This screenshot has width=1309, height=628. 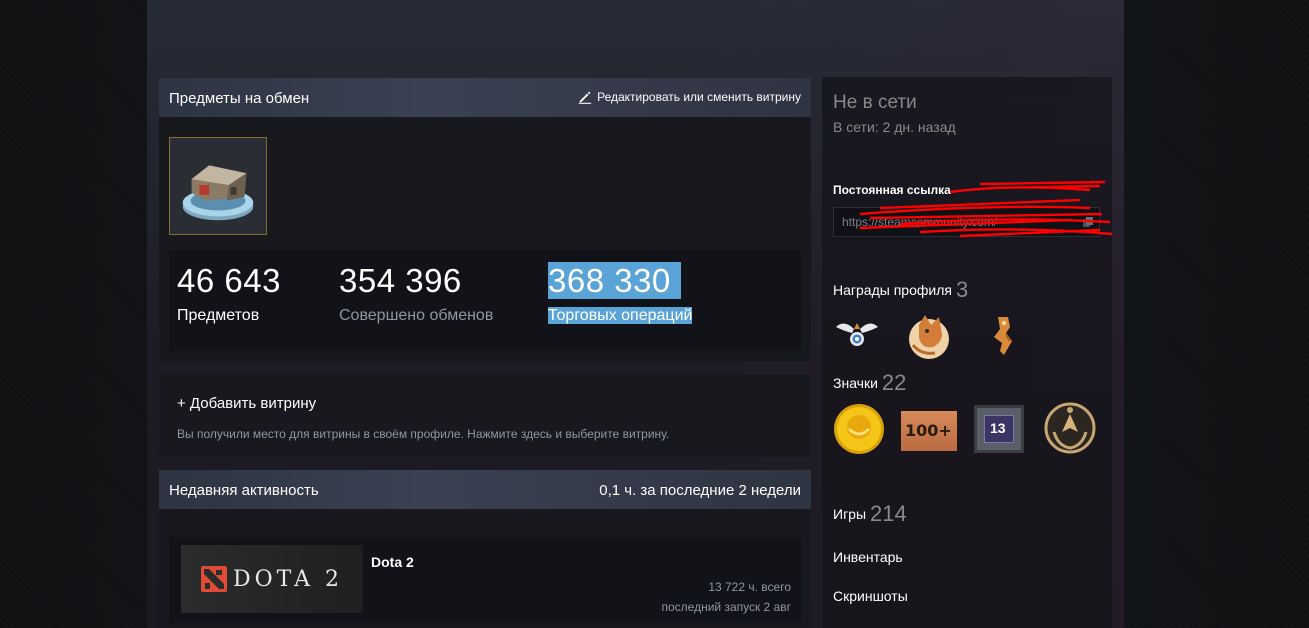 What do you see at coordinates (894, 127) in the screenshot?
I see `last-online: В сети: 2 дн. назад` at bounding box center [894, 127].